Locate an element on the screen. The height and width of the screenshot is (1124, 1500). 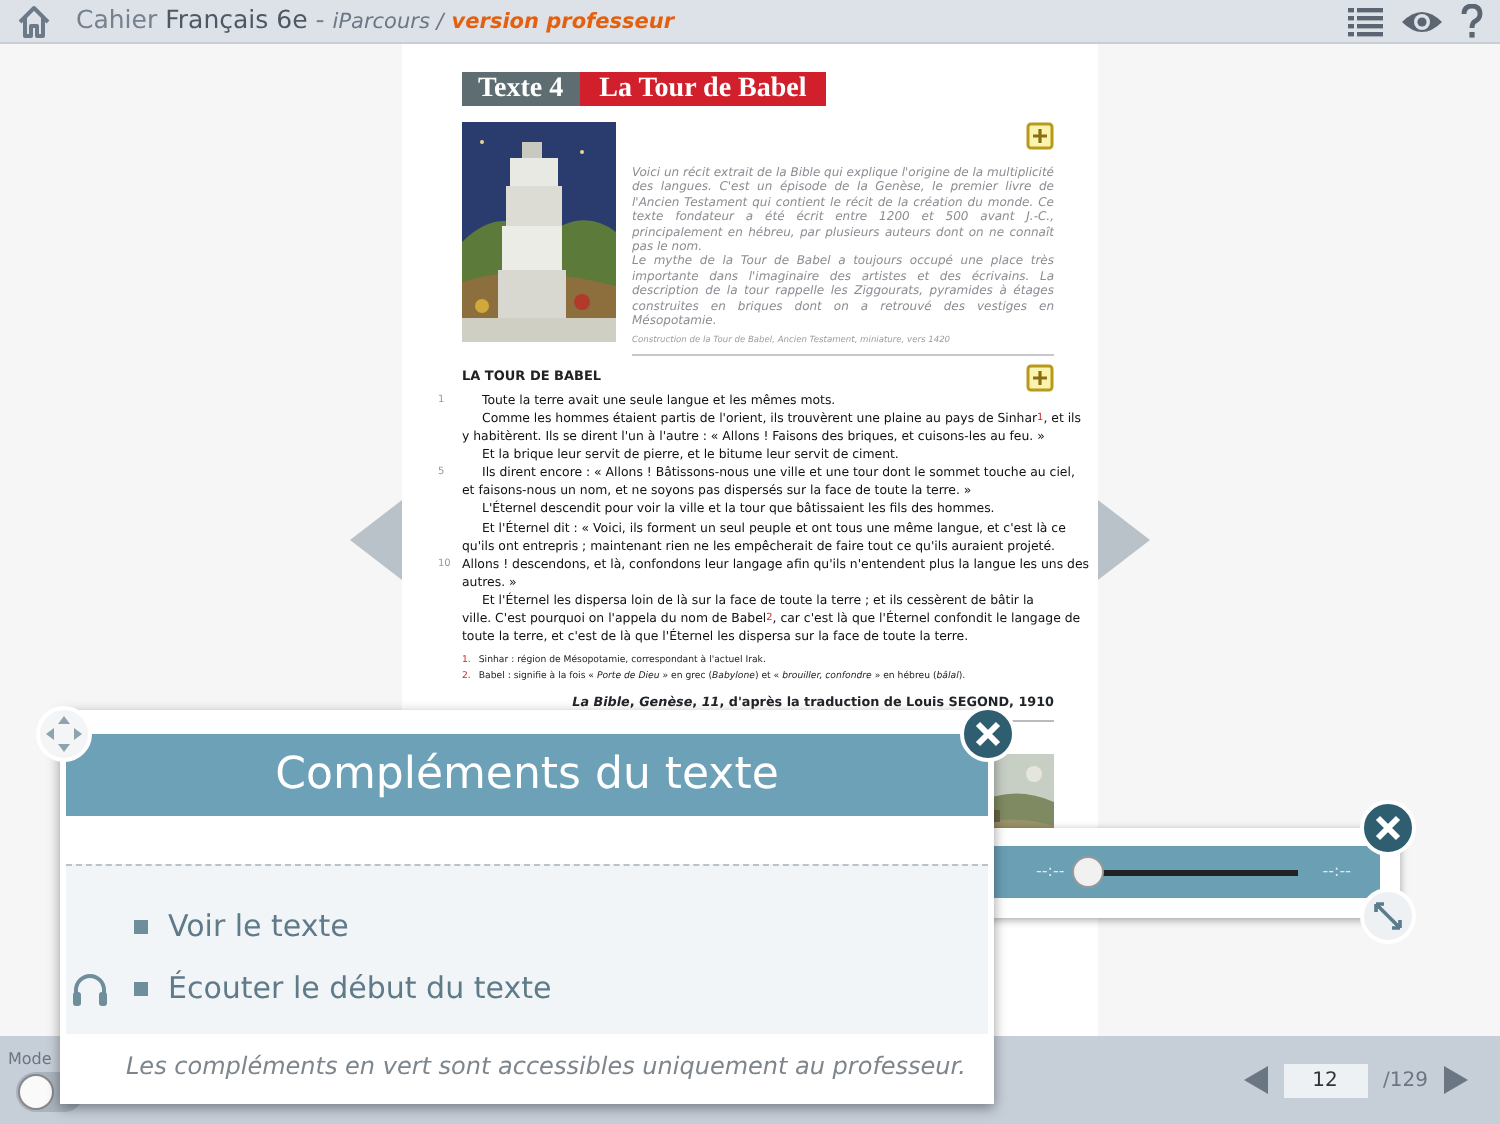
popup-note: Les compléments en vert sont accessibles uniquement au professeur. is located at coordinates (546, 1067).